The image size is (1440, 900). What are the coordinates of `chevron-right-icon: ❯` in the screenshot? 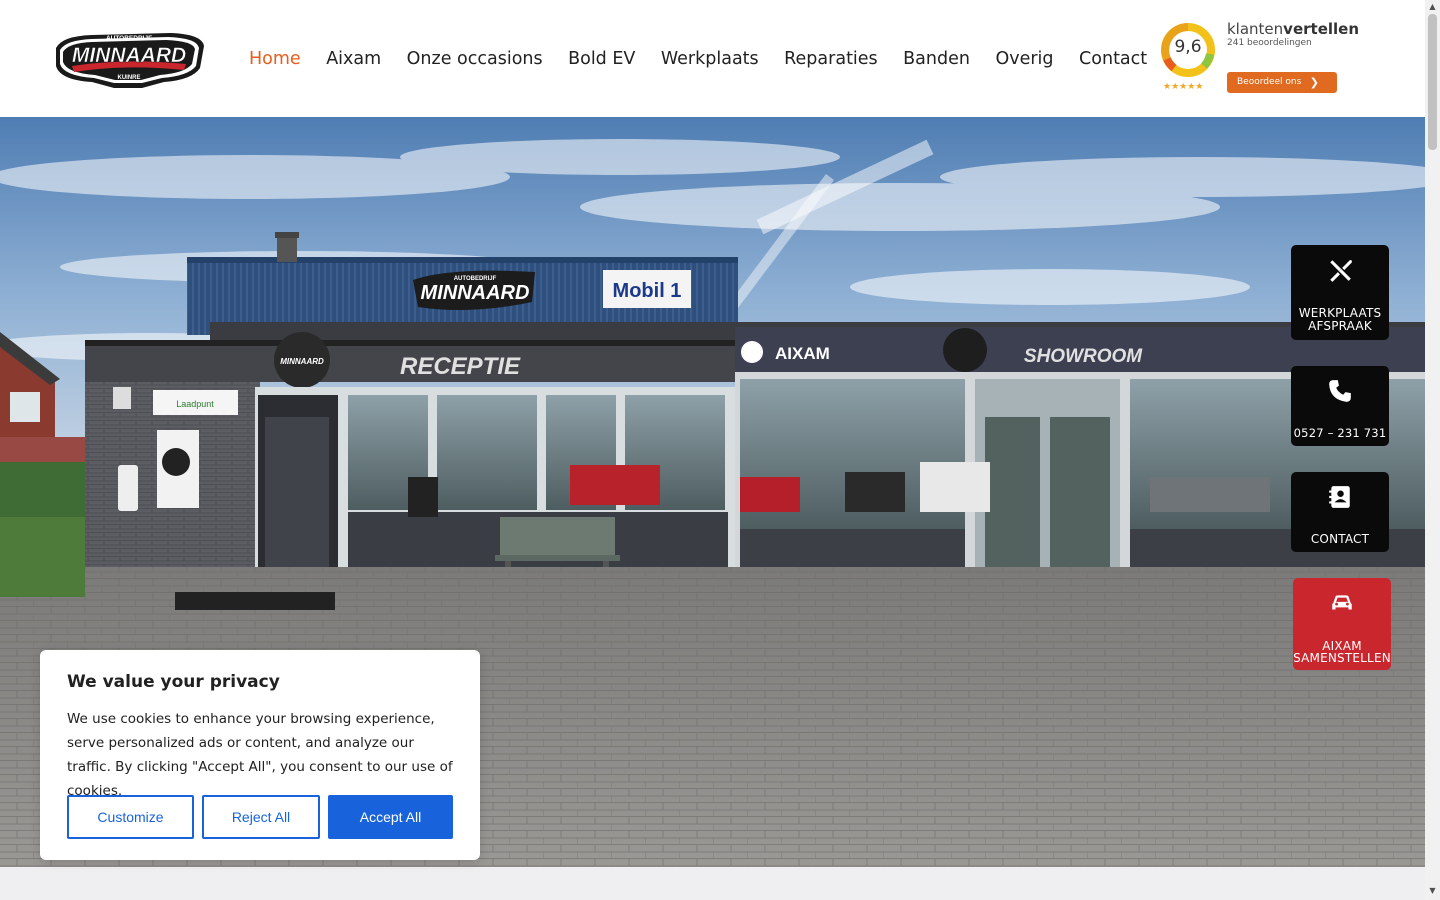 It's located at (1314, 82).